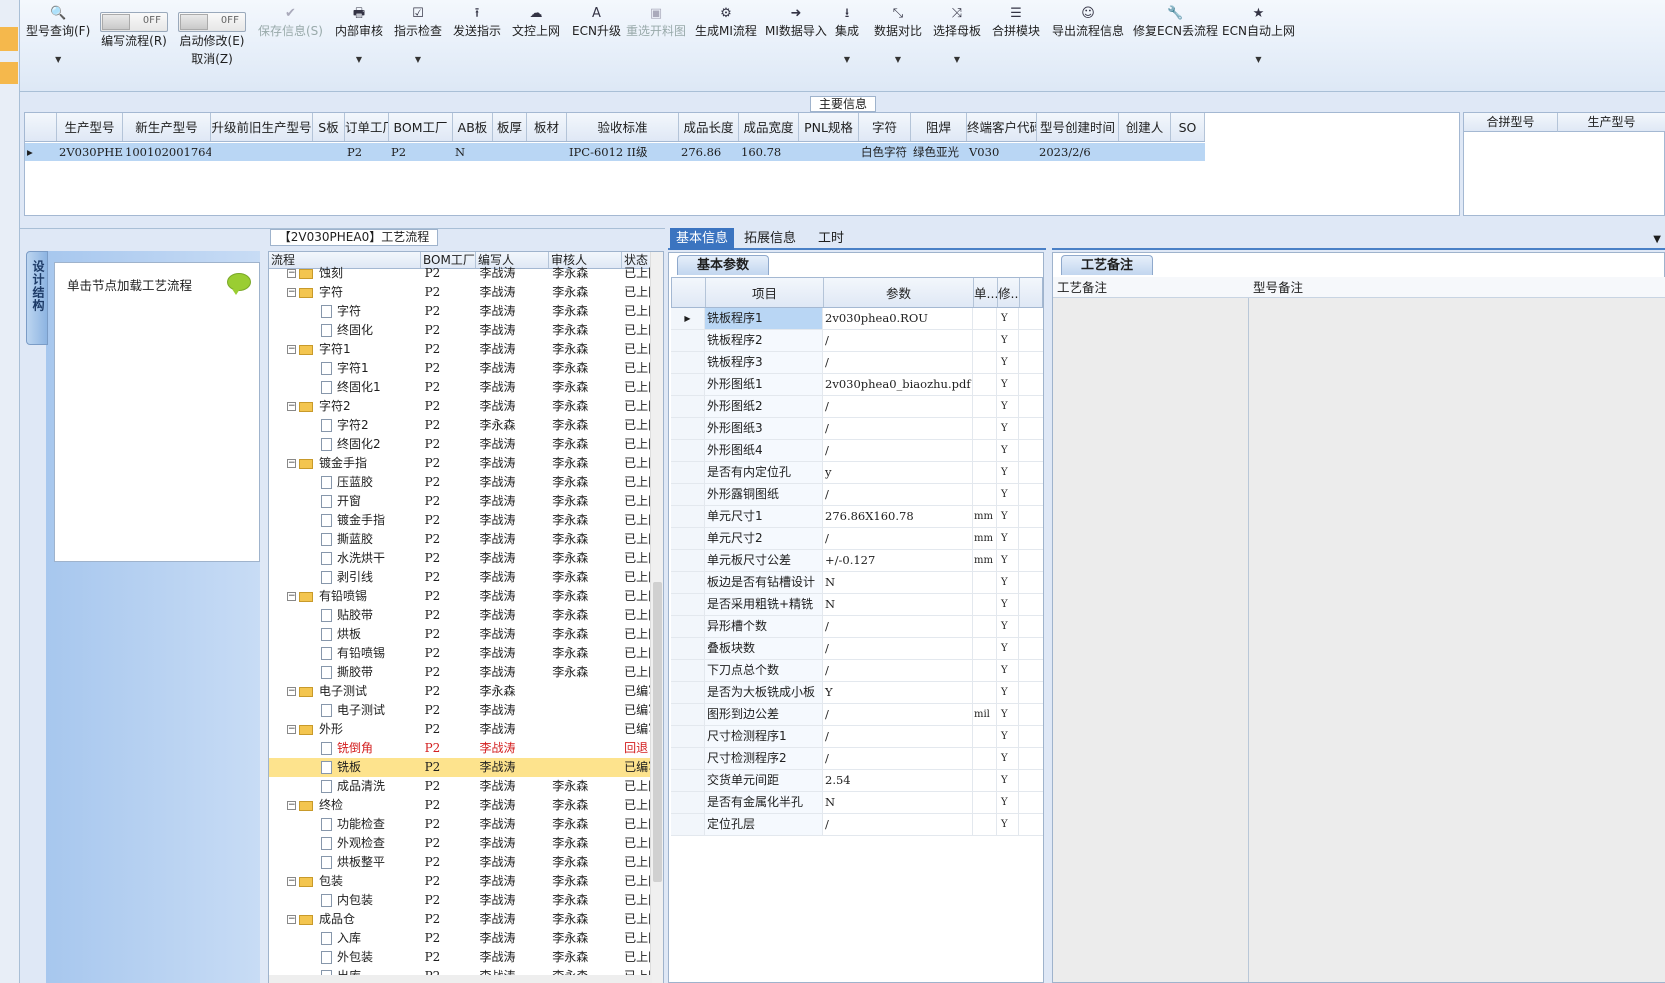 The width and height of the screenshot is (1665, 983). What do you see at coordinates (460, 634) in the screenshot?
I see `tree-row: 烘板 P2 李战涛 李永森 已上网` at bounding box center [460, 634].